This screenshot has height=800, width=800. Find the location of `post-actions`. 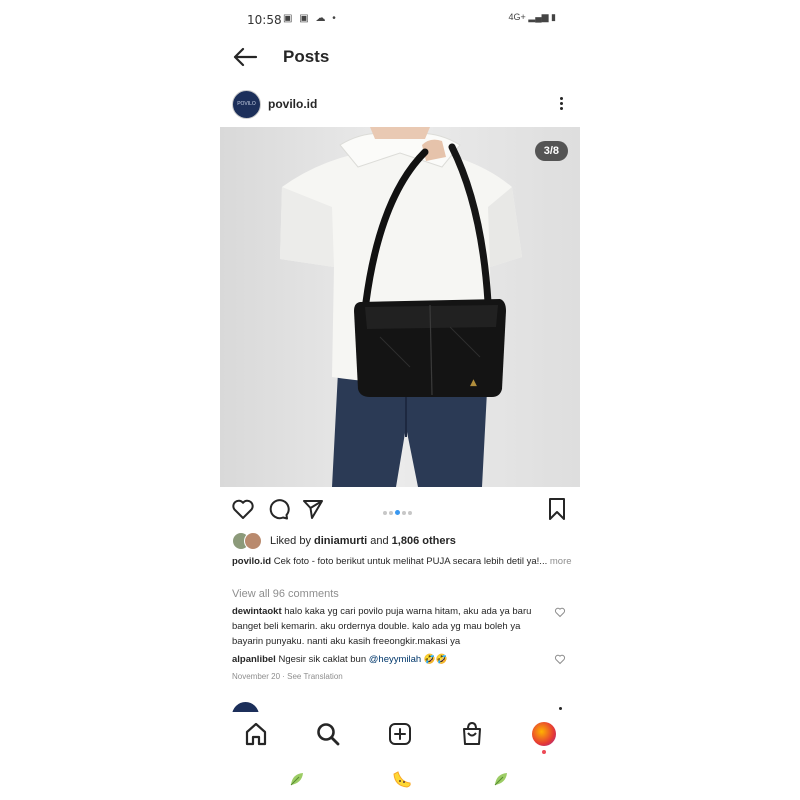

post-actions is located at coordinates (400, 509).